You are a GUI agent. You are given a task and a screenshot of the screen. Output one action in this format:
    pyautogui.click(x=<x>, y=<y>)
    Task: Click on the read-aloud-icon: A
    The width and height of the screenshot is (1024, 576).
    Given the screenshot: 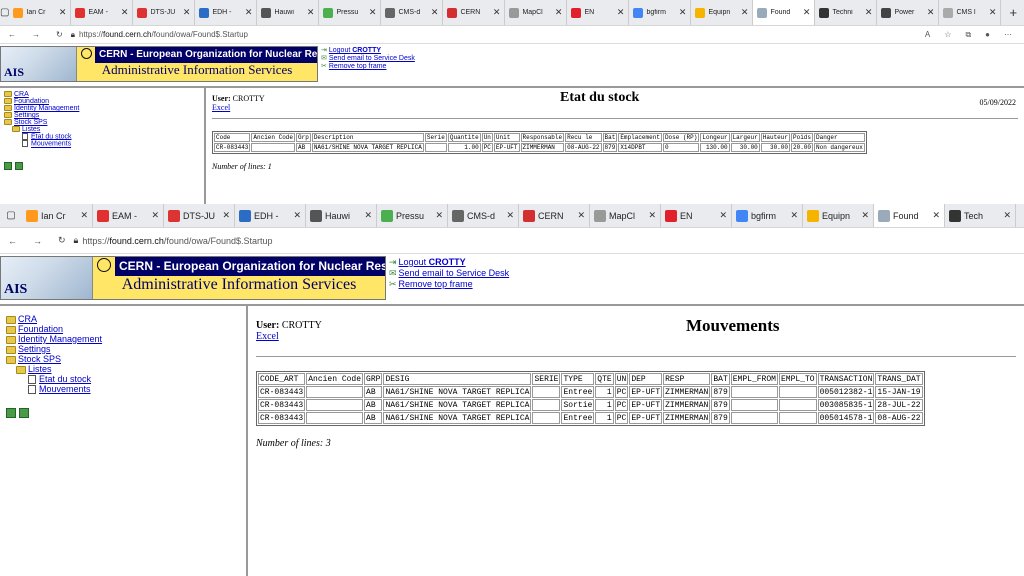 What is the action you would take?
    pyautogui.click(x=927, y=35)
    